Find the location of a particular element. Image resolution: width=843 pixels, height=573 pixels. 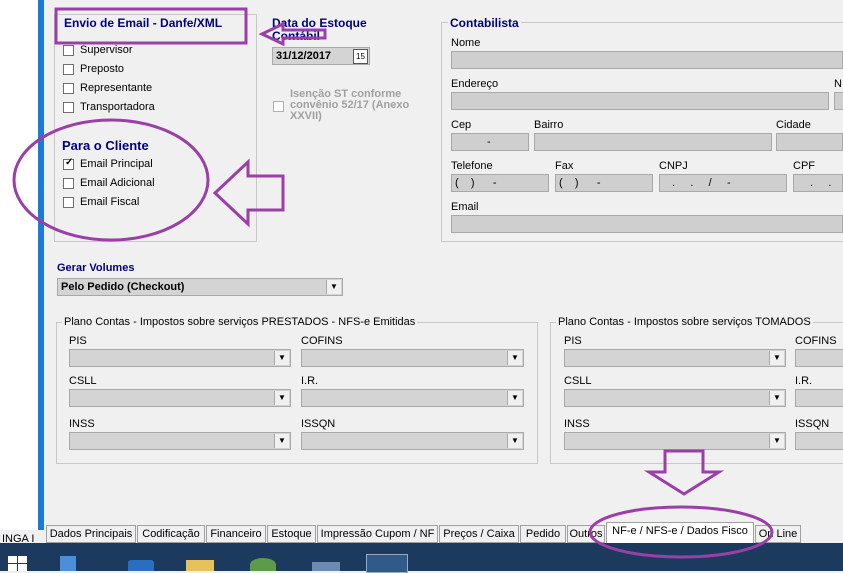

cpf-field: . . - is located at coordinates (818, 183).